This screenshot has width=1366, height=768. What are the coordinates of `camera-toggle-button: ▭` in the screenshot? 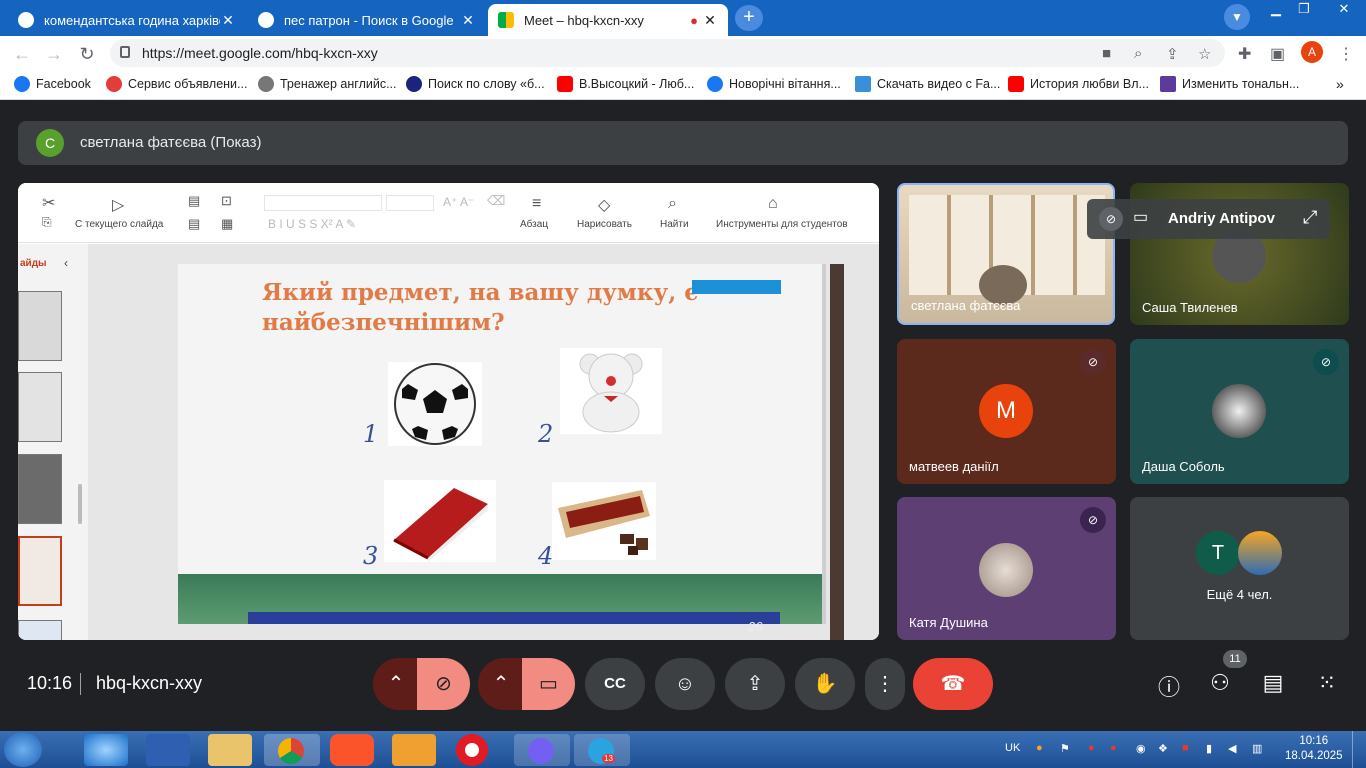 It's located at (548, 684).